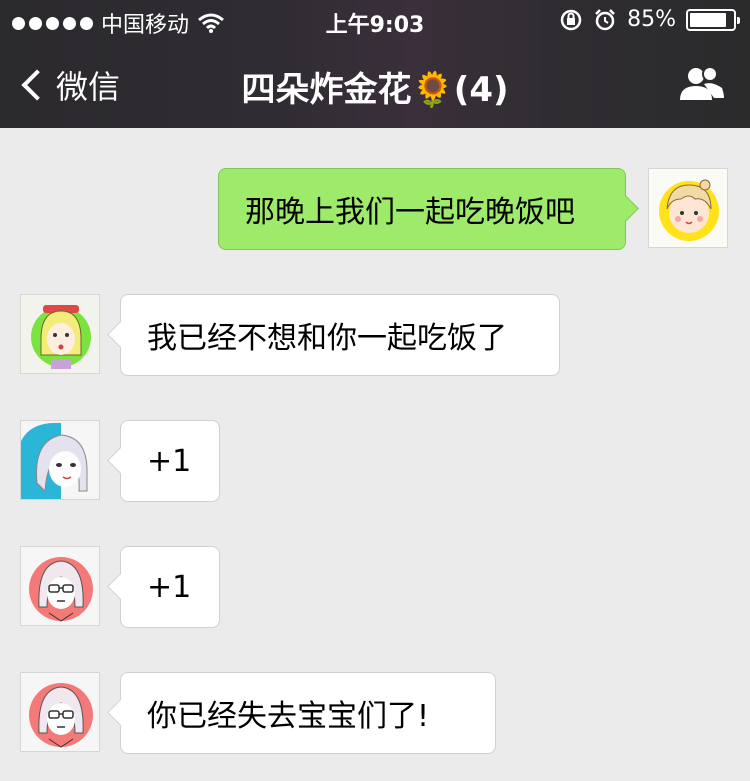 The height and width of the screenshot is (781, 750). I want to click on blonde-girl-avatar-icon, so click(688, 208).